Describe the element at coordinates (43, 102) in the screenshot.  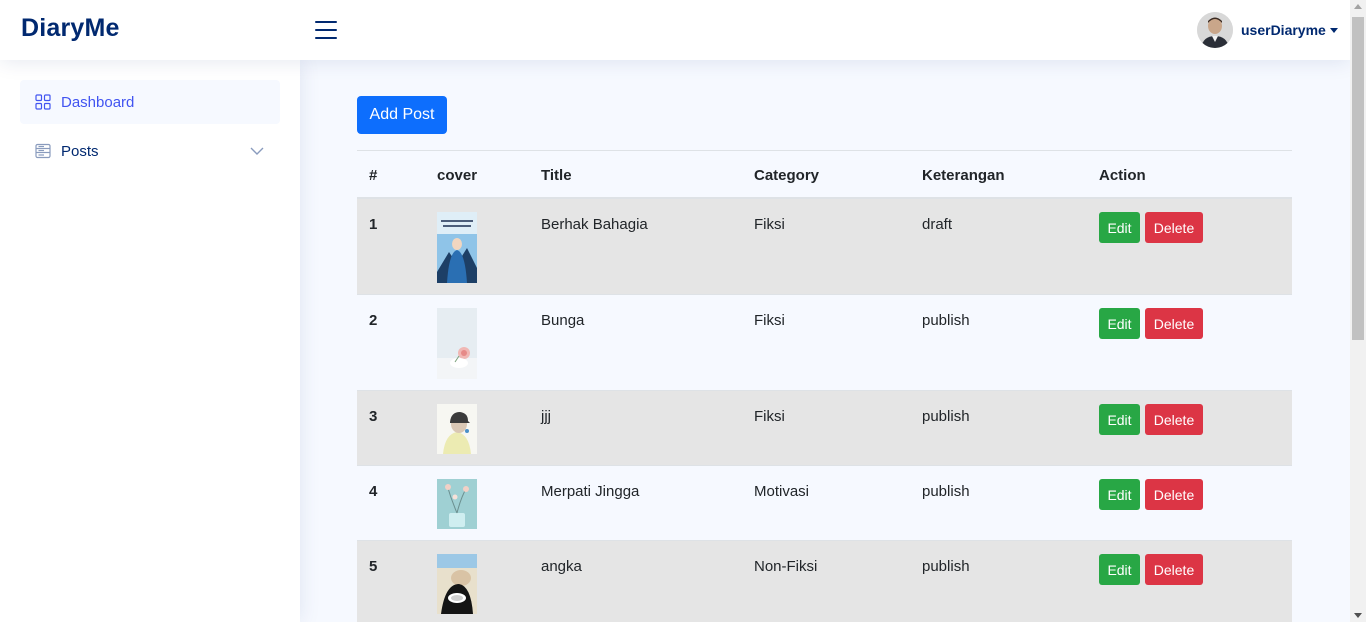
I see `grid-icon` at that location.